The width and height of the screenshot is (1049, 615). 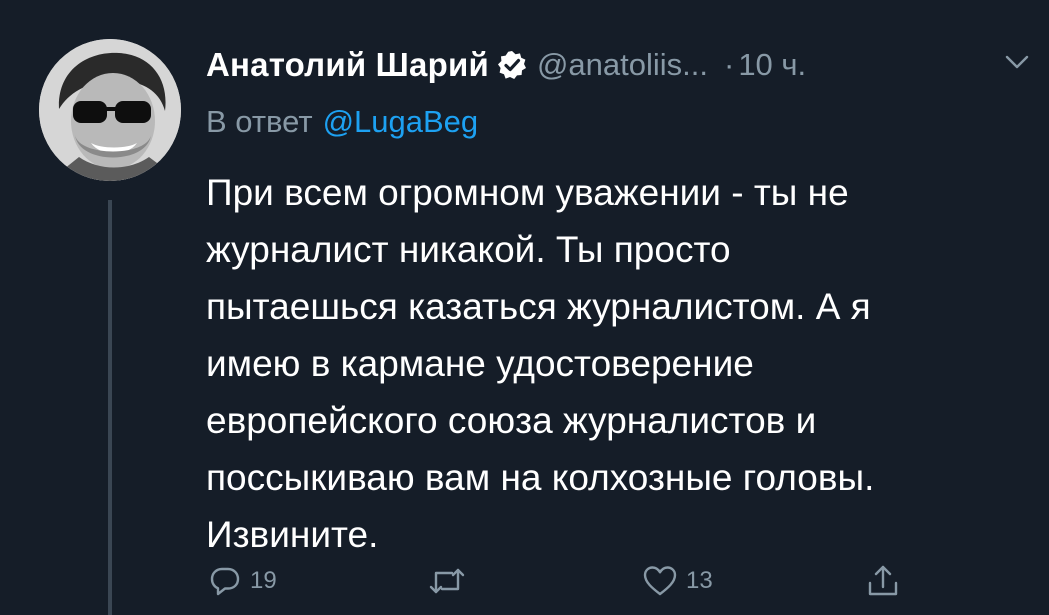 What do you see at coordinates (527, 192) in the screenshot?
I see `tweet-text-line: При всем огромном уважении - ты не` at bounding box center [527, 192].